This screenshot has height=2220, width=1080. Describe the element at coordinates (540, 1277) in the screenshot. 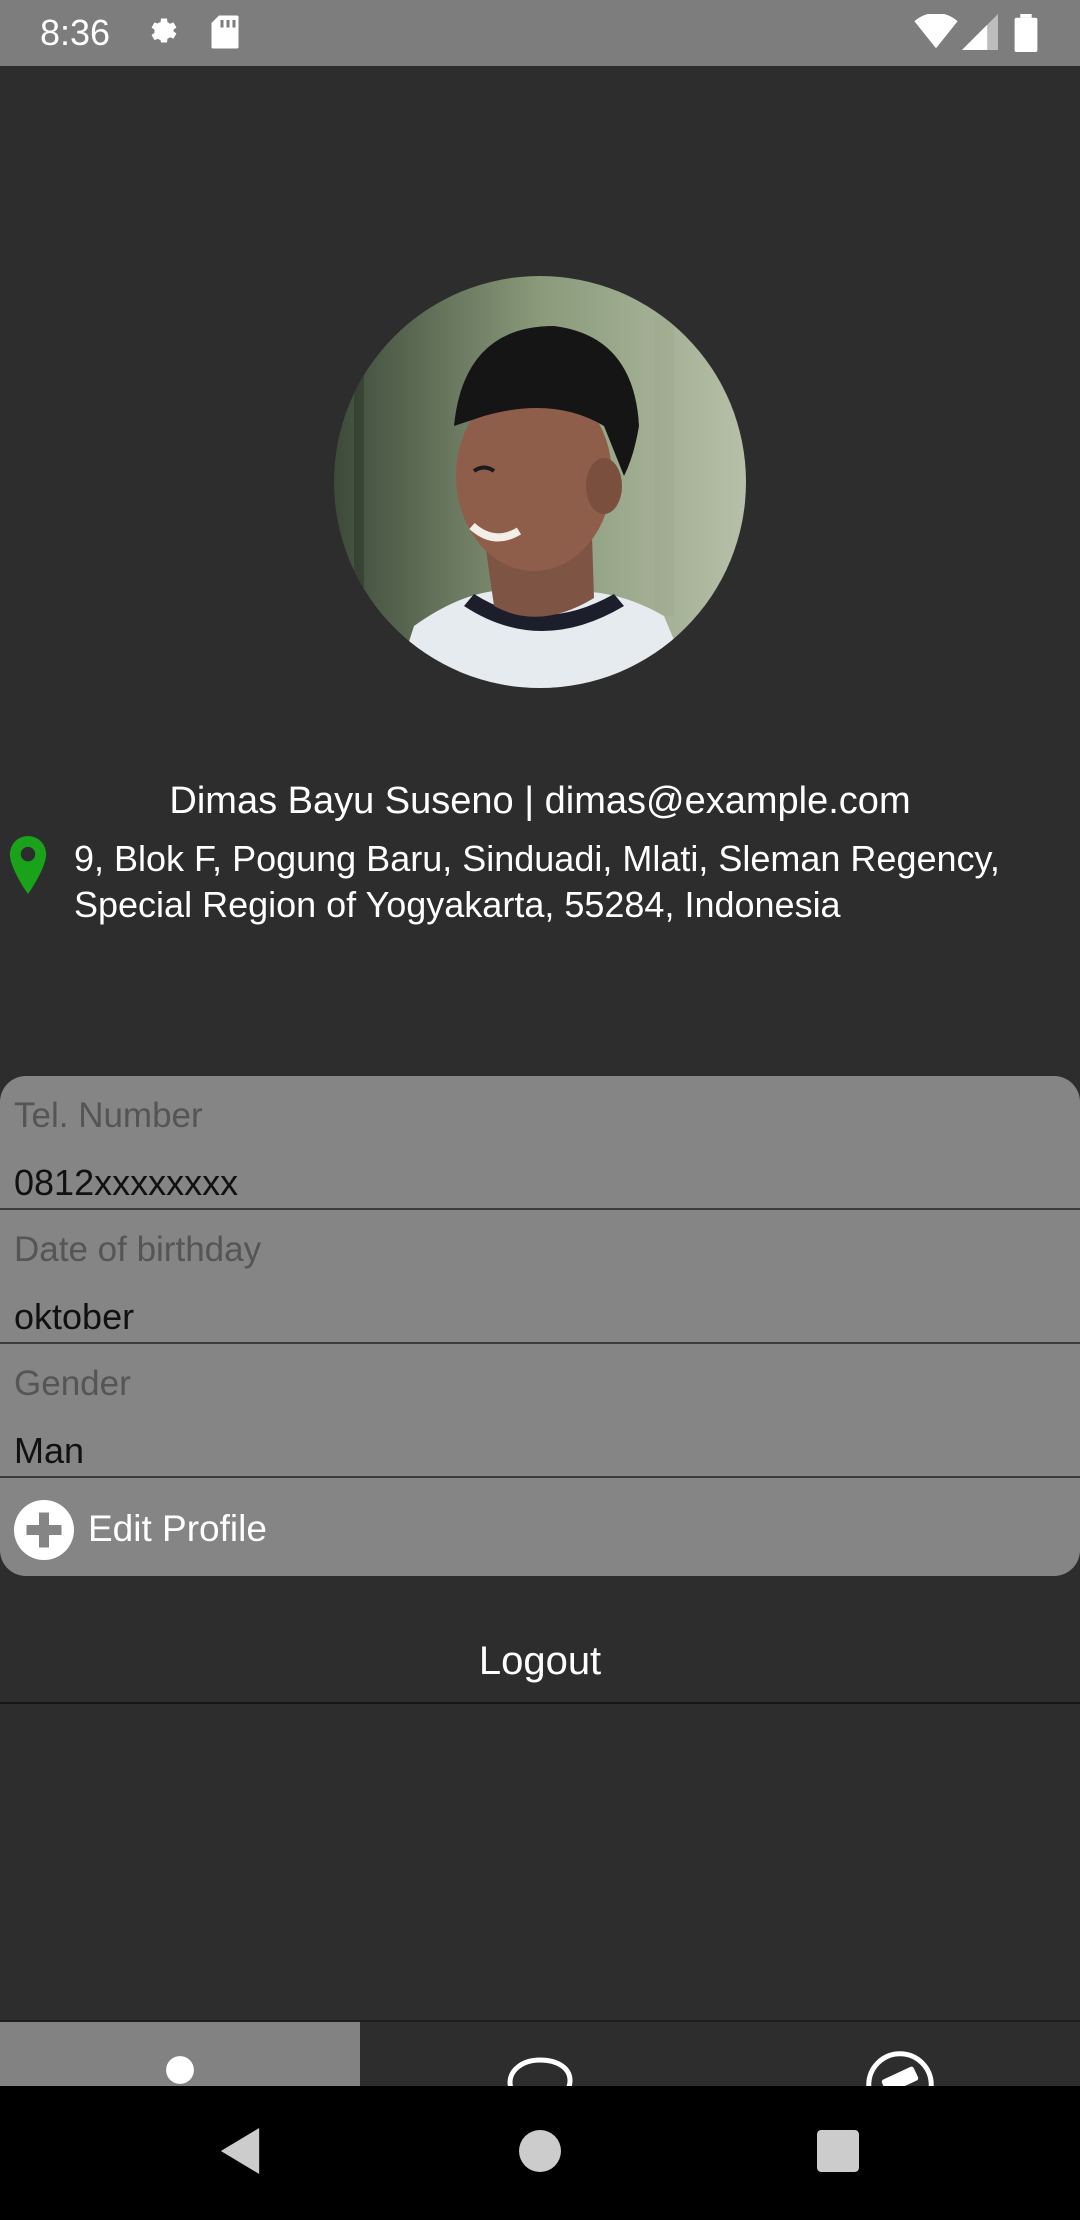

I see `date-of-birthday-field: Date of birthday oktober` at that location.